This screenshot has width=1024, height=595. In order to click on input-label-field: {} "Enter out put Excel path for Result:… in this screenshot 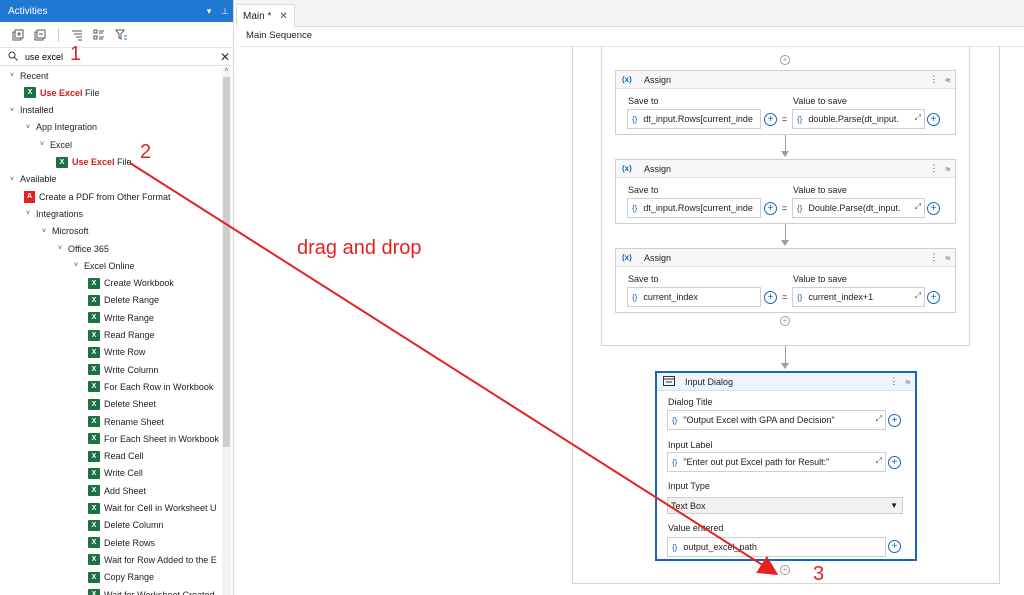, I will do `click(776, 462)`.